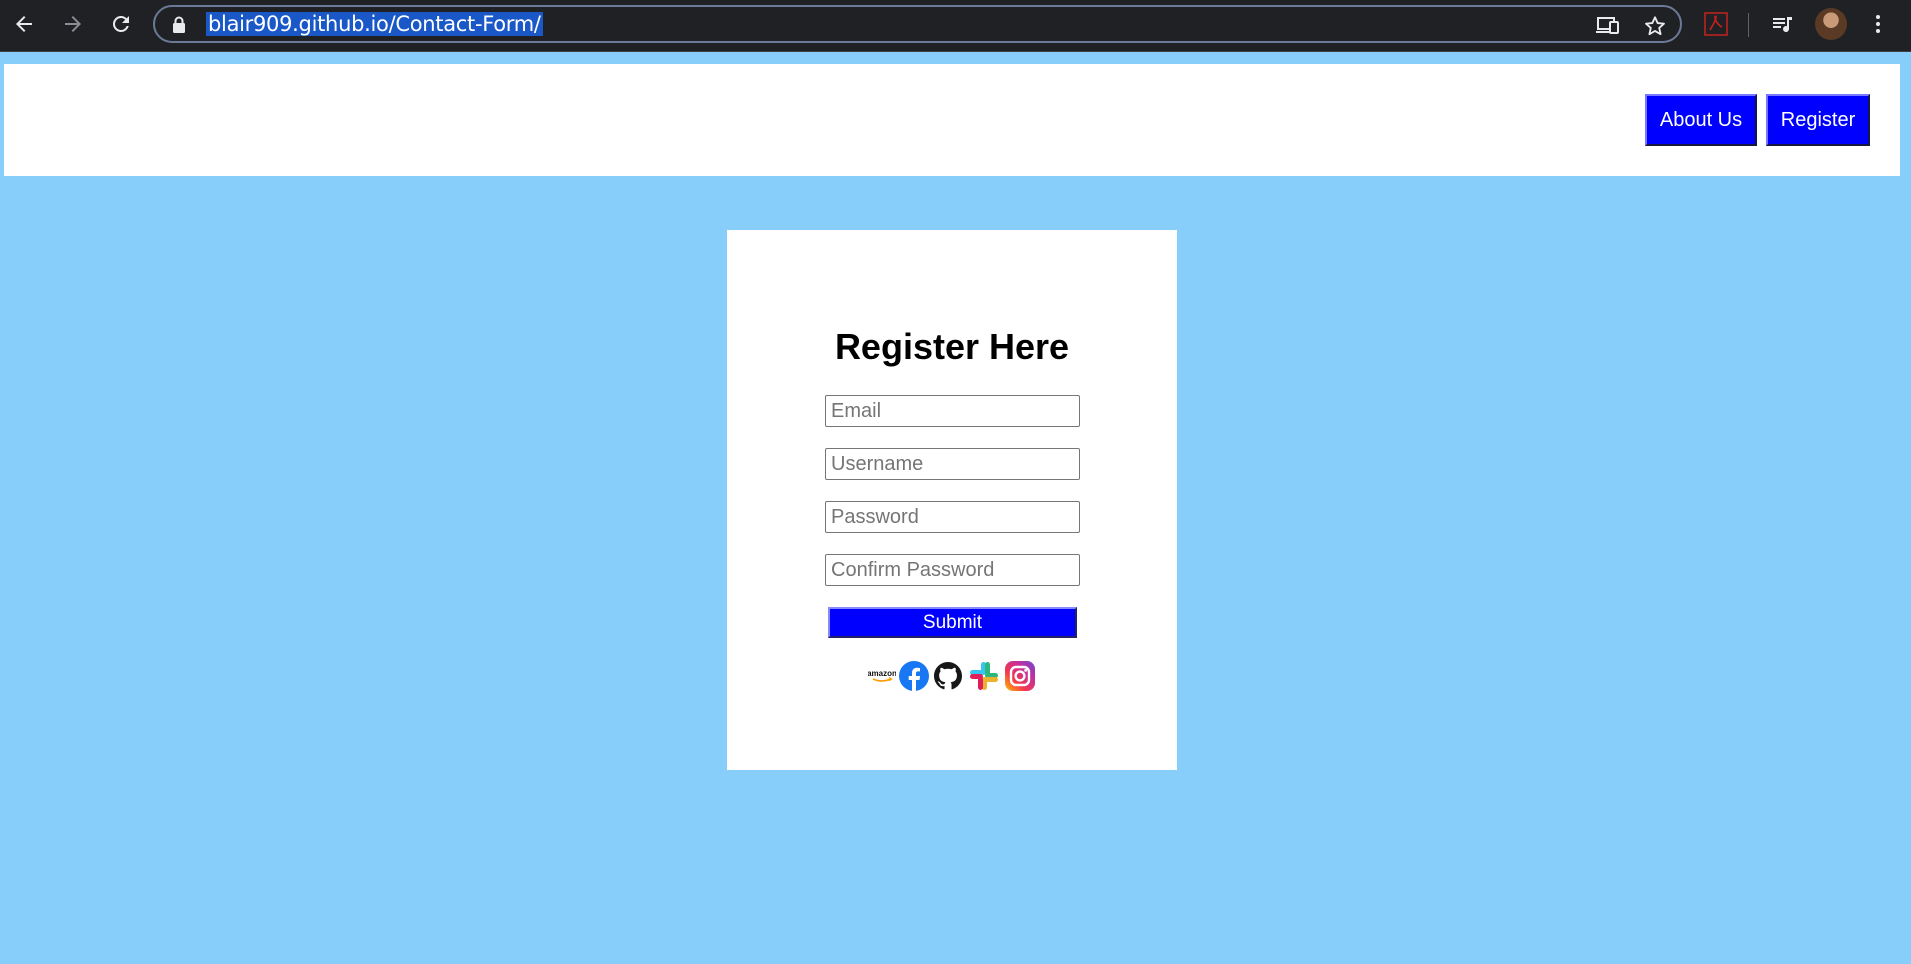 Image resolution: width=1911 pixels, height=964 pixels. What do you see at coordinates (952, 517) in the screenshot?
I see `password-field` at bounding box center [952, 517].